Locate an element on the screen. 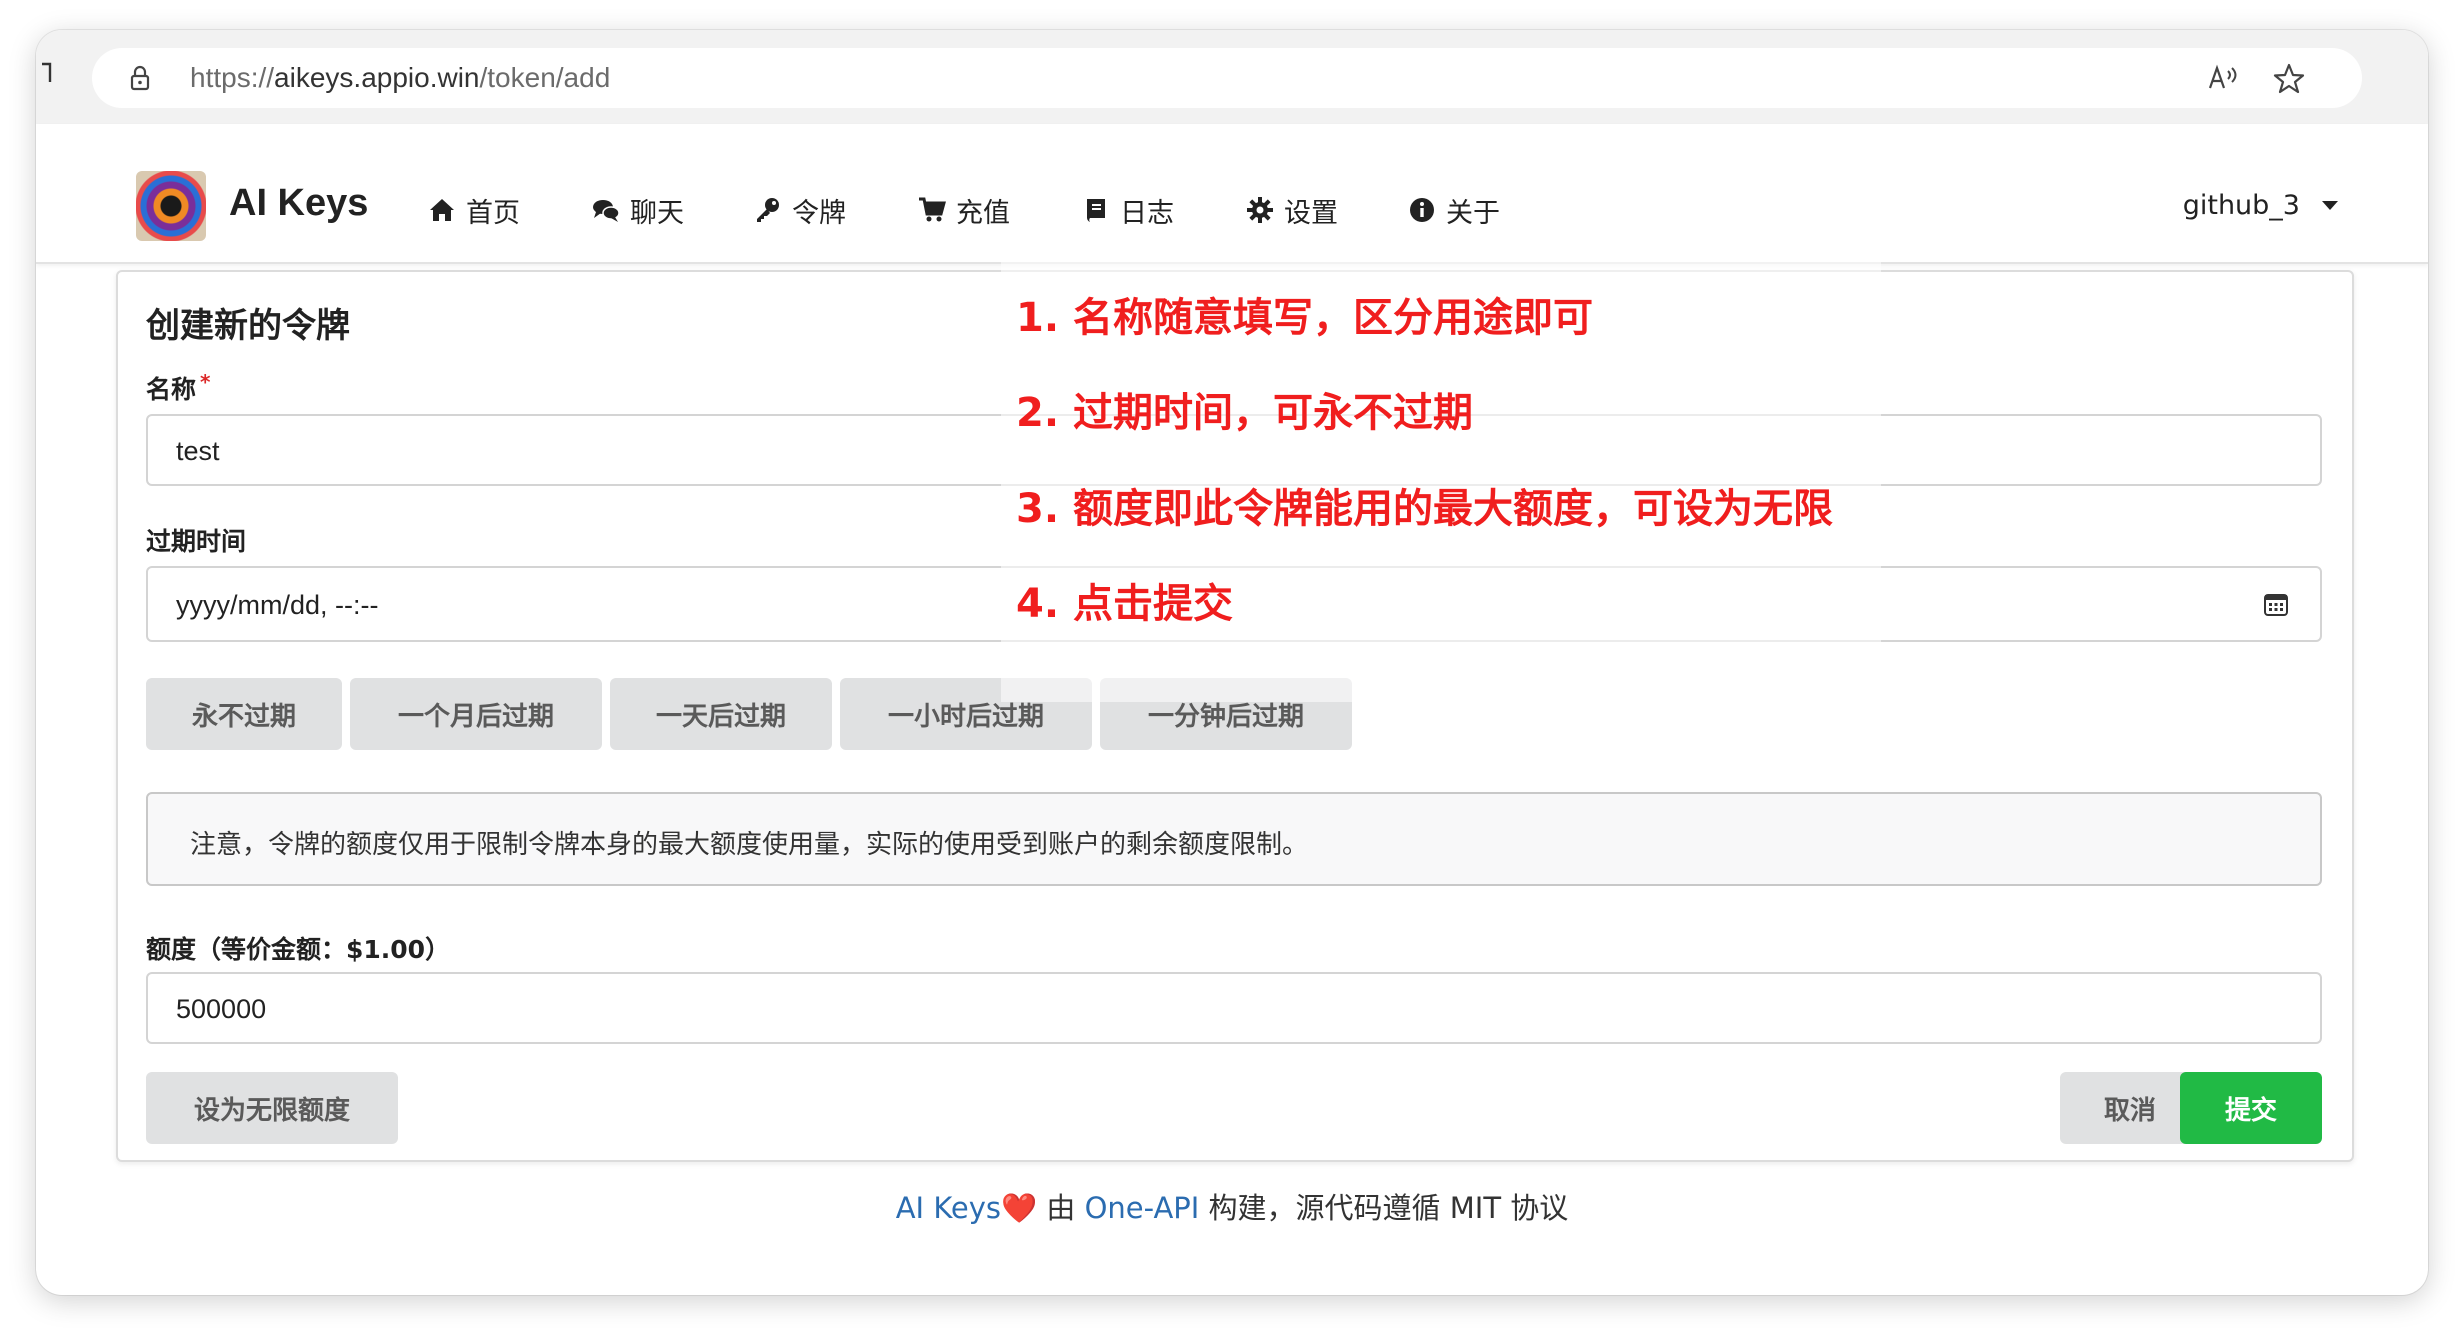 The image size is (2464, 1330). submit-button: 提交 is located at coordinates (2251, 1108).